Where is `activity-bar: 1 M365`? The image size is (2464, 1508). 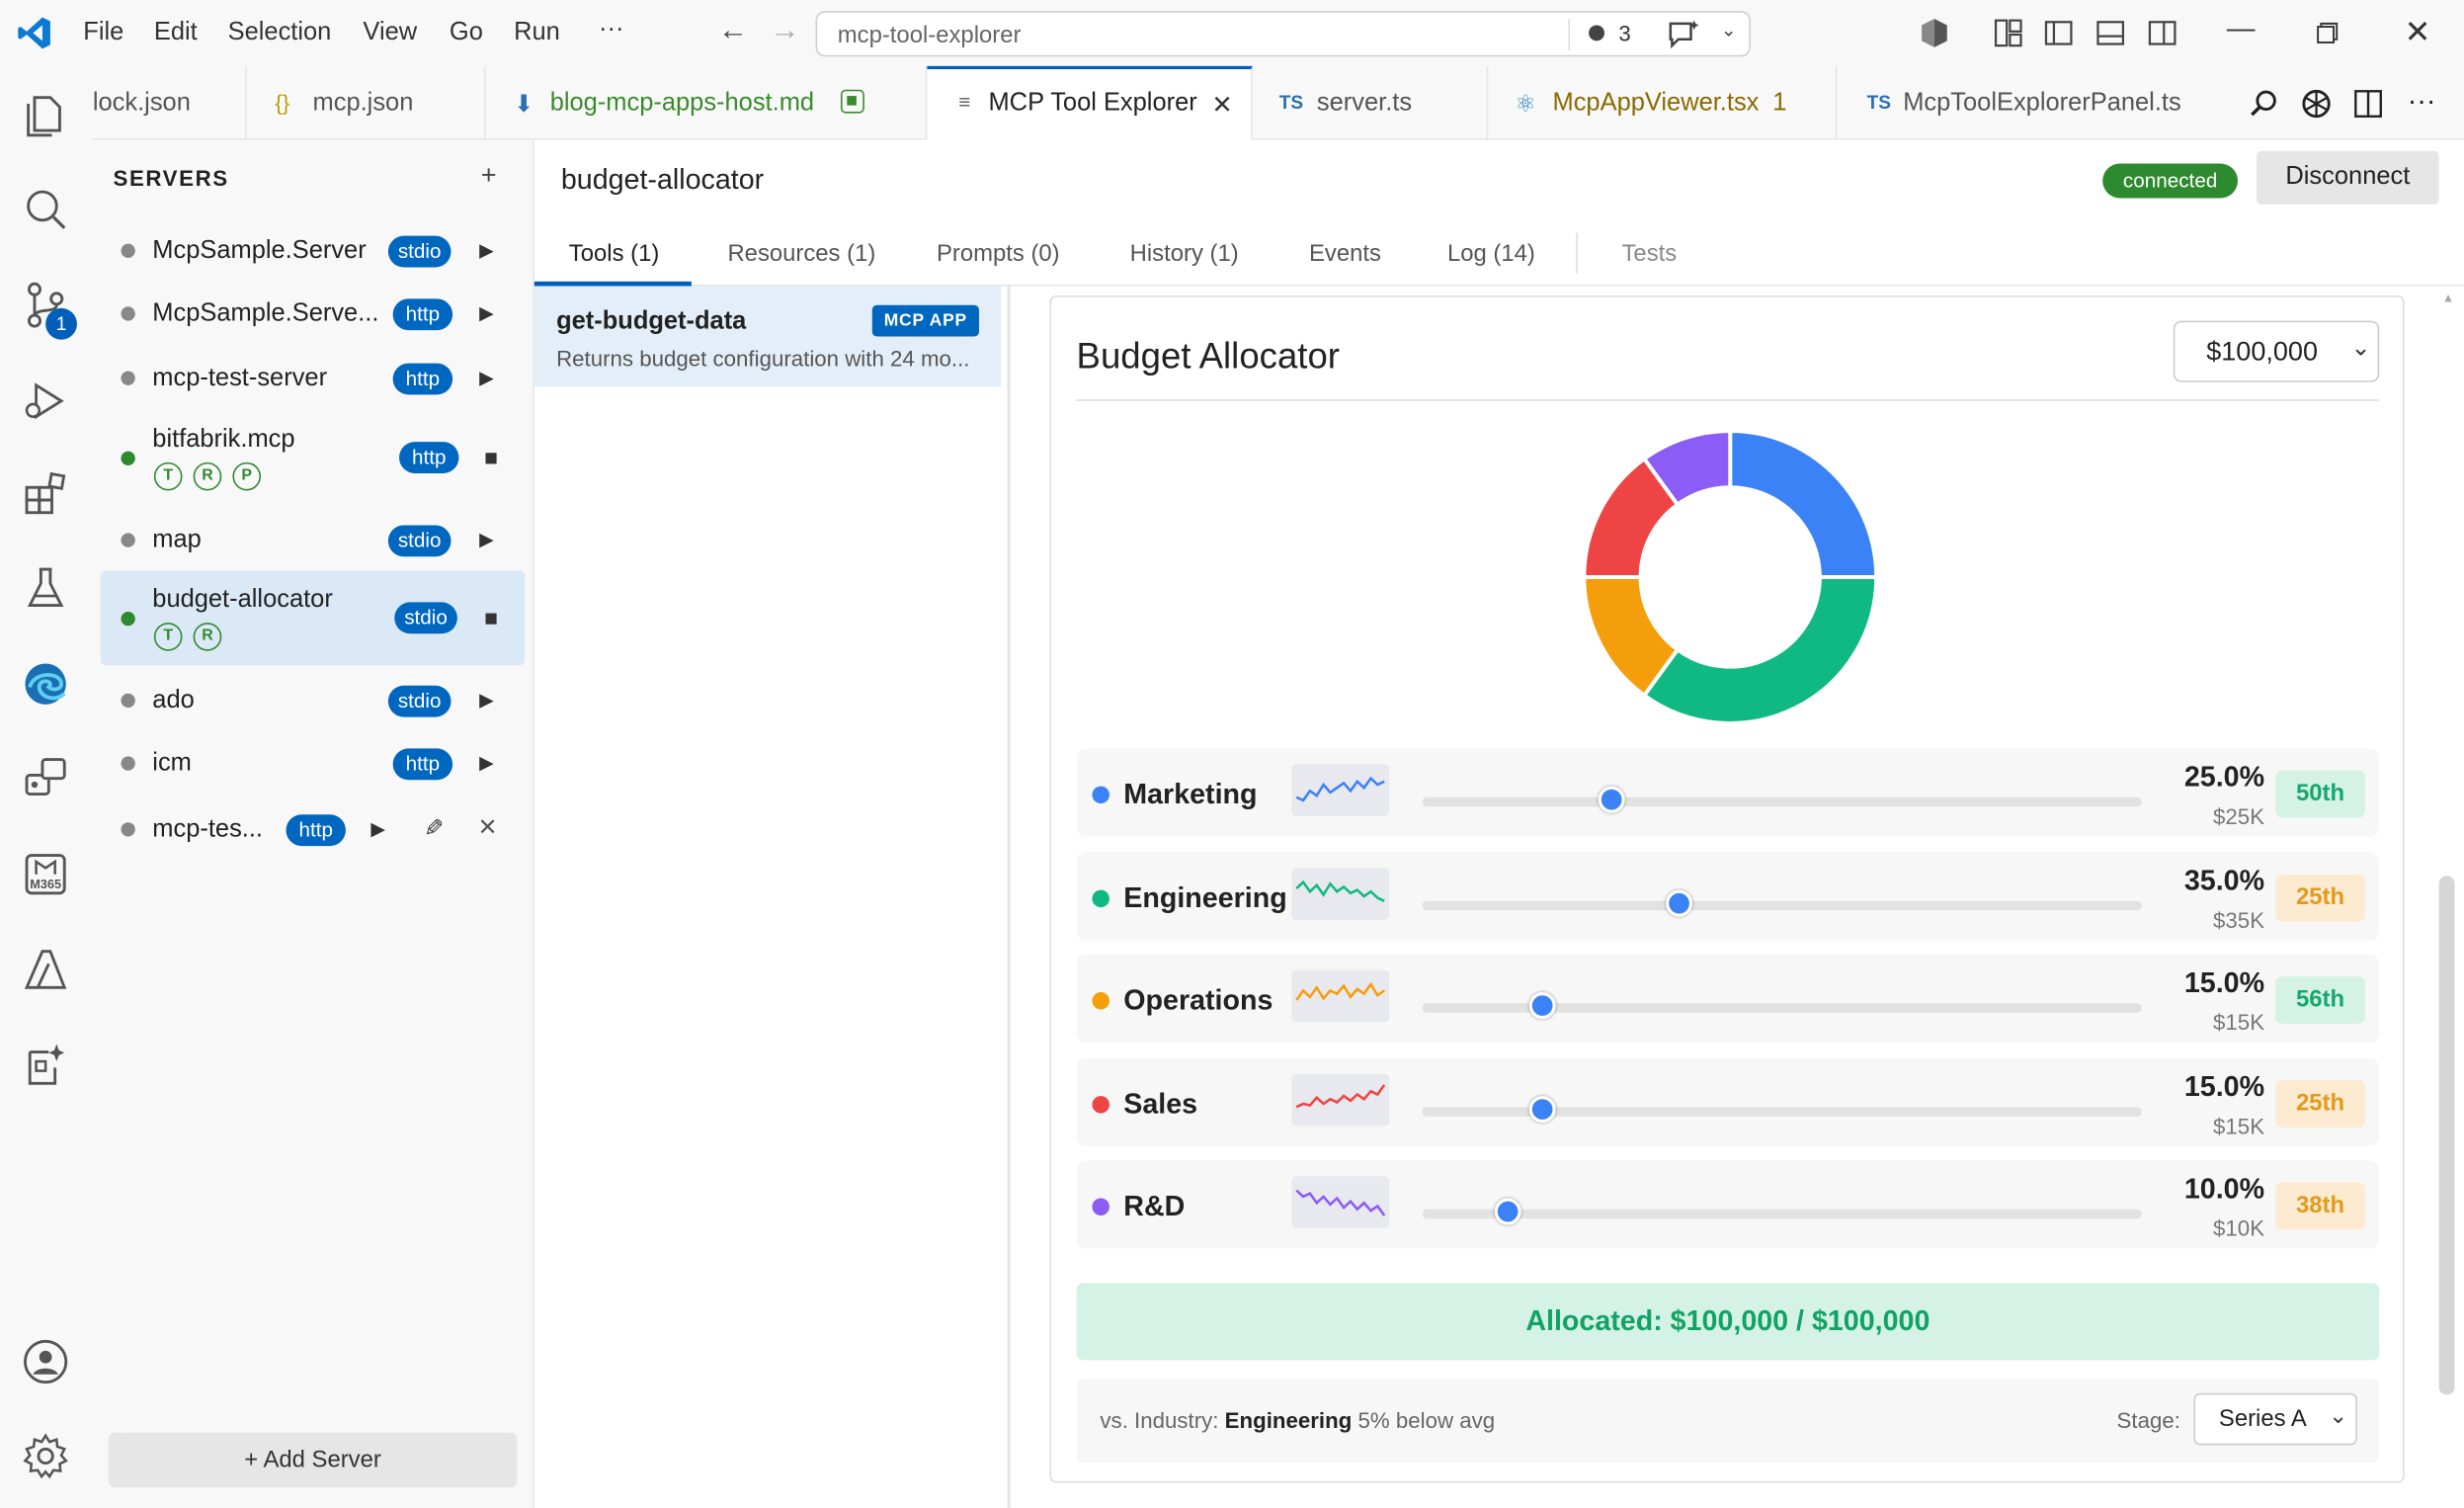
activity-bar: 1 M365 is located at coordinates (46, 786).